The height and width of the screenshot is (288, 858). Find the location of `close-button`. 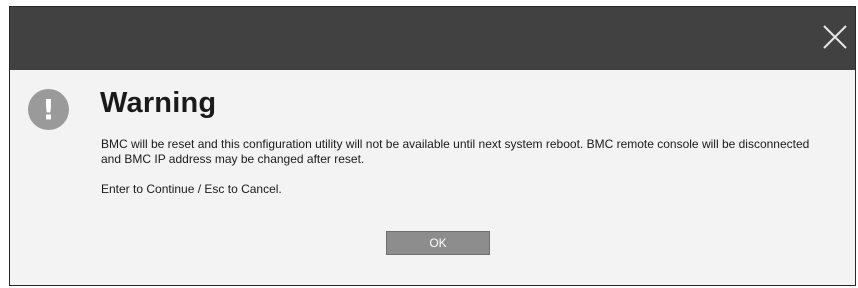

close-button is located at coordinates (835, 37).